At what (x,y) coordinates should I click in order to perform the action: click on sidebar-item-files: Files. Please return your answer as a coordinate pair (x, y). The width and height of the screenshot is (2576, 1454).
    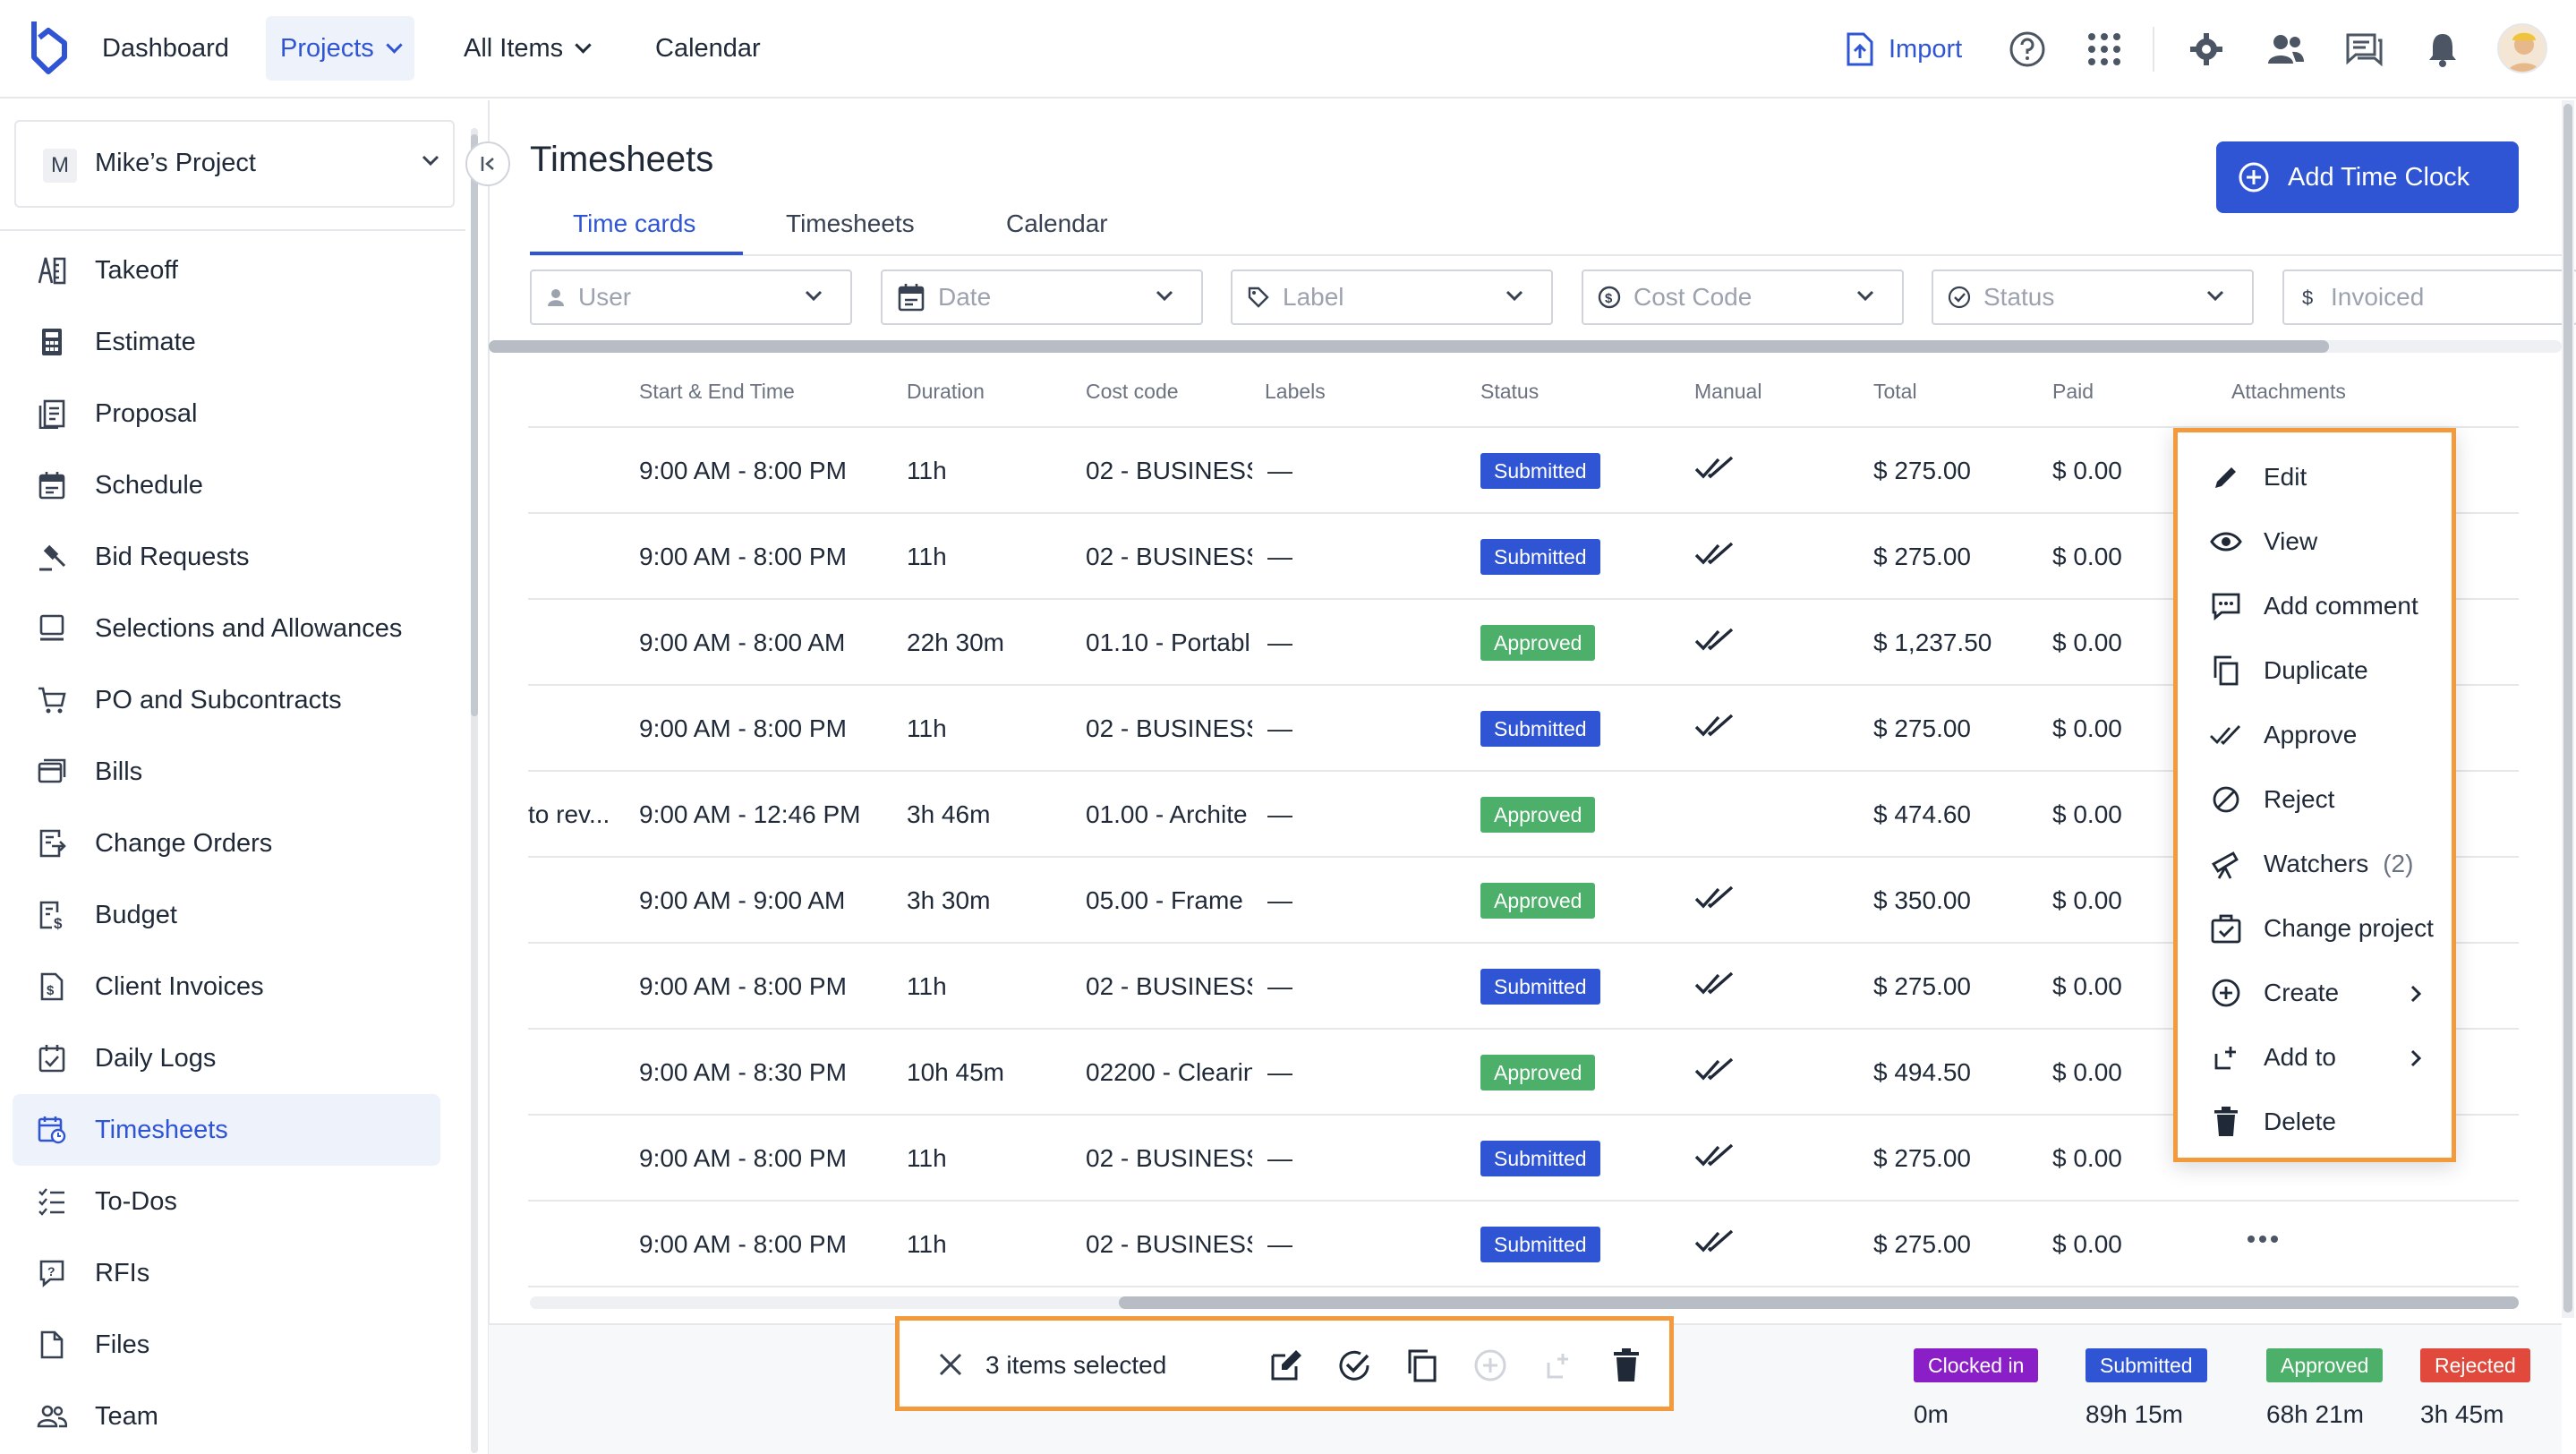
    Looking at the image, I should click on (226, 1345).